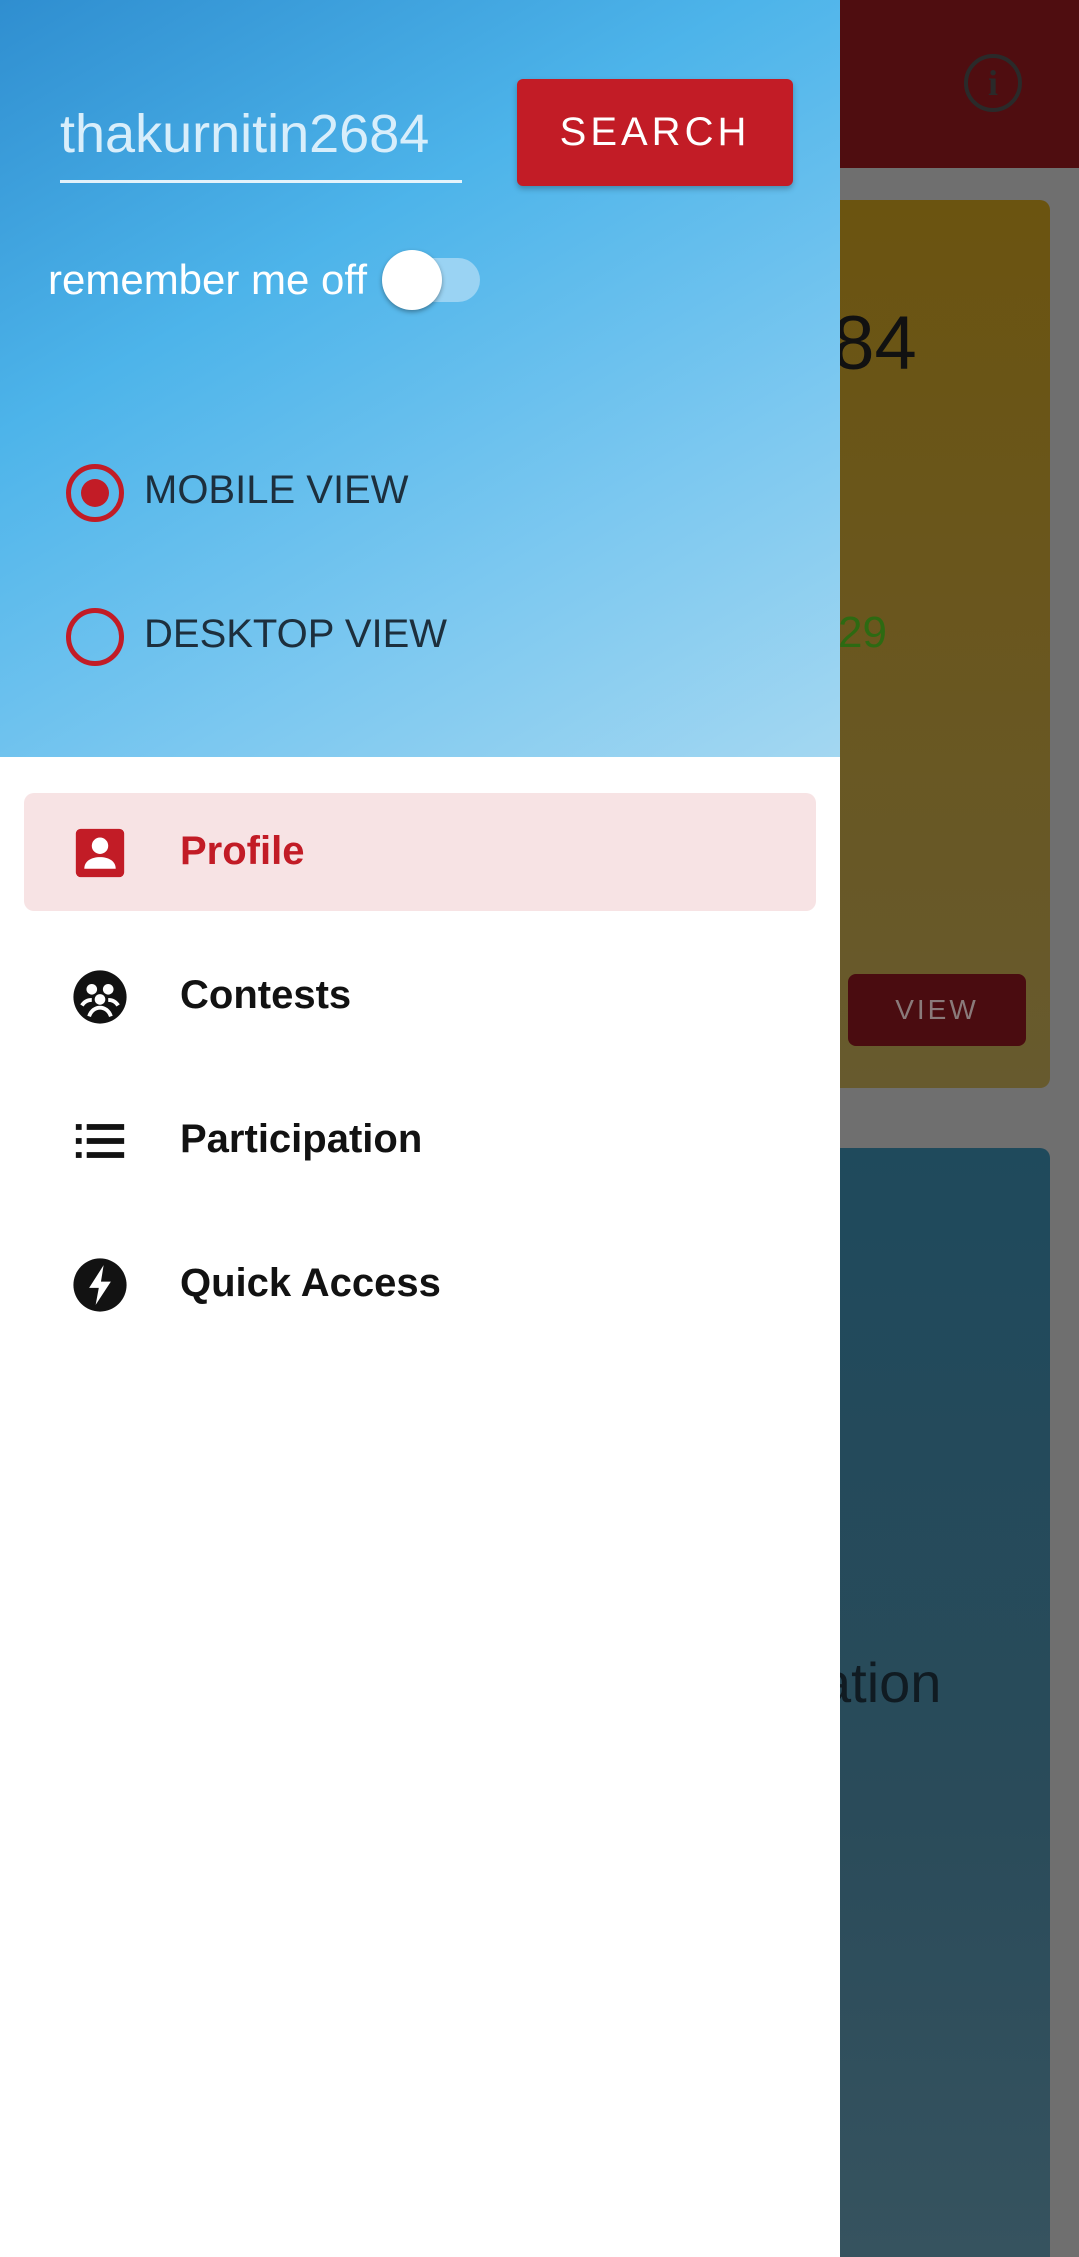 The height and width of the screenshot is (2257, 1079). I want to click on list-icon, so click(100, 1141).